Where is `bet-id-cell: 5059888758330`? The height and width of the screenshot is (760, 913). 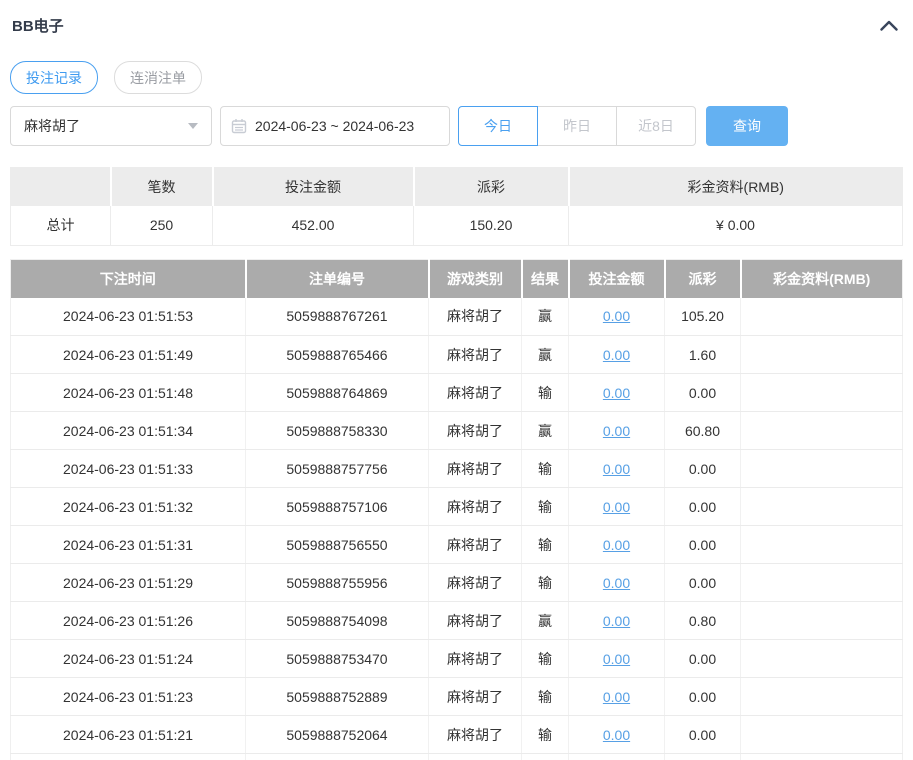
bet-id-cell: 5059888758330 is located at coordinates (337, 430).